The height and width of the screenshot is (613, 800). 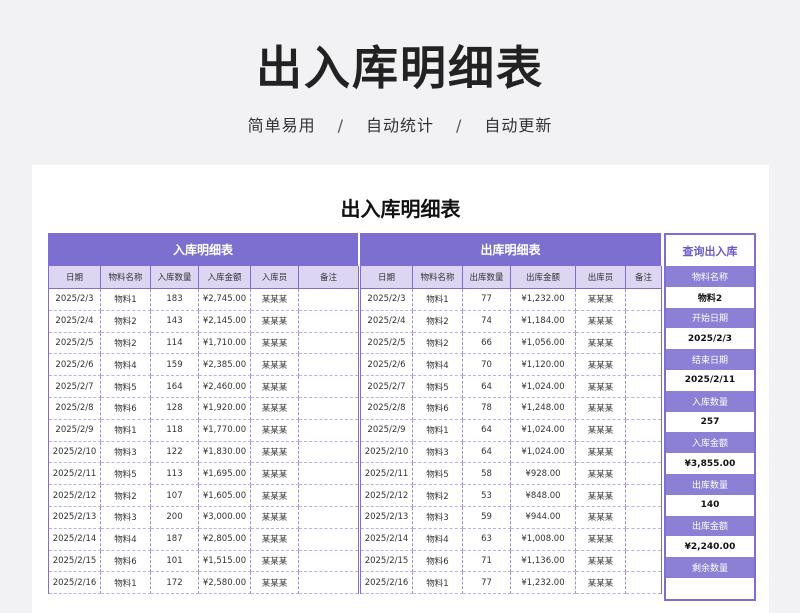 What do you see at coordinates (486, 343) in the screenshot?
I see `table-cell: 66` at bounding box center [486, 343].